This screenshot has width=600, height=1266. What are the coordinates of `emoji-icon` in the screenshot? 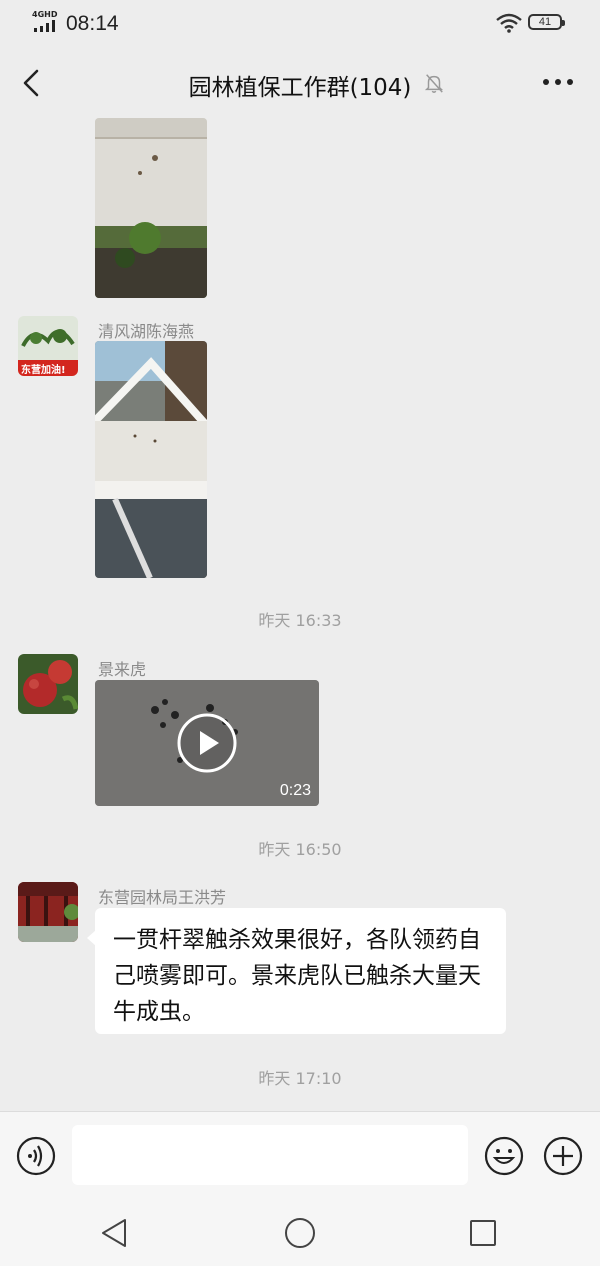 It's located at (504, 1156).